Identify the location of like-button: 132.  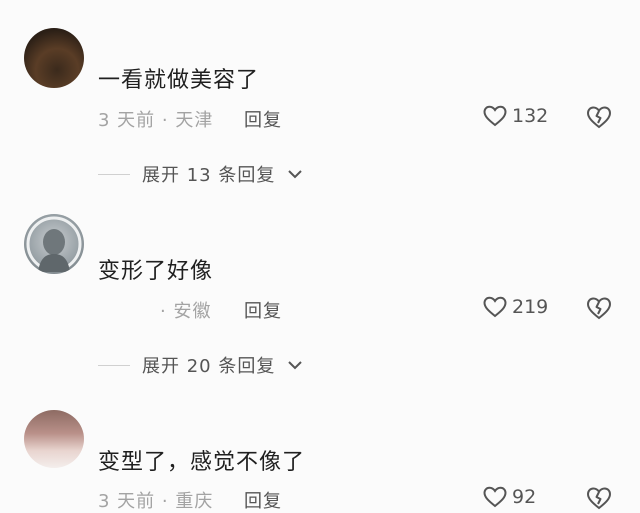
(515, 116).